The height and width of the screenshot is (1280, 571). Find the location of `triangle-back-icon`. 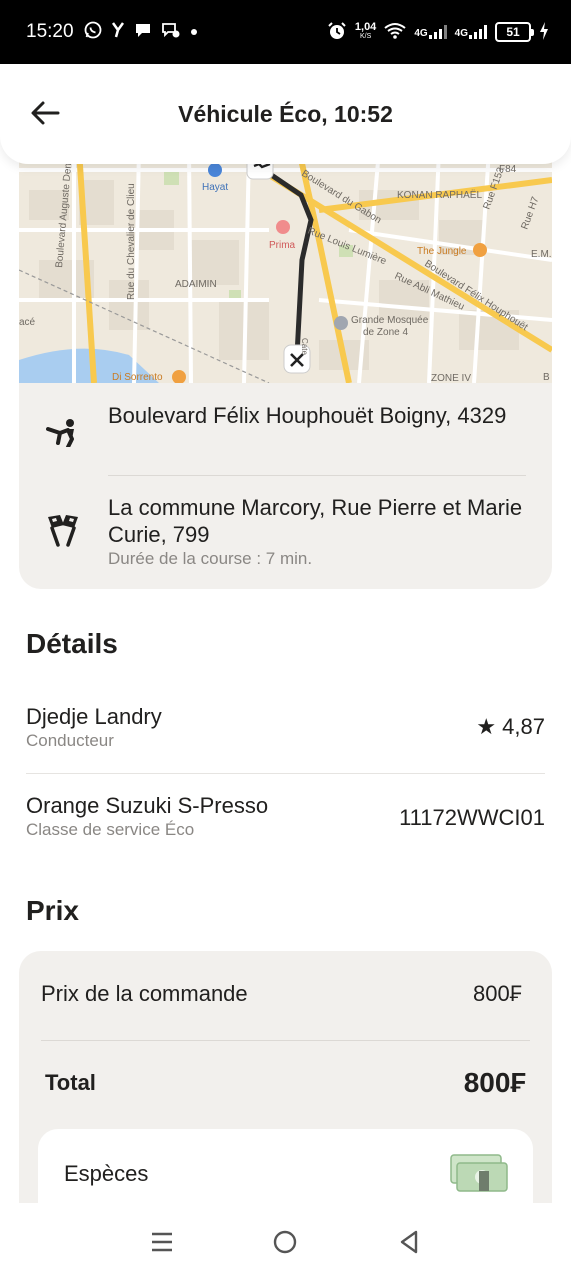

triangle-back-icon is located at coordinates (409, 1241).